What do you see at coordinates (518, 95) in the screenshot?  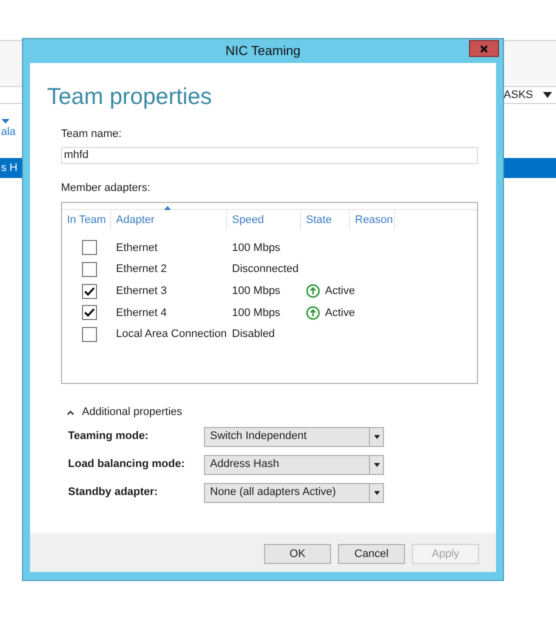 I see `tasks-label: ASKS` at bounding box center [518, 95].